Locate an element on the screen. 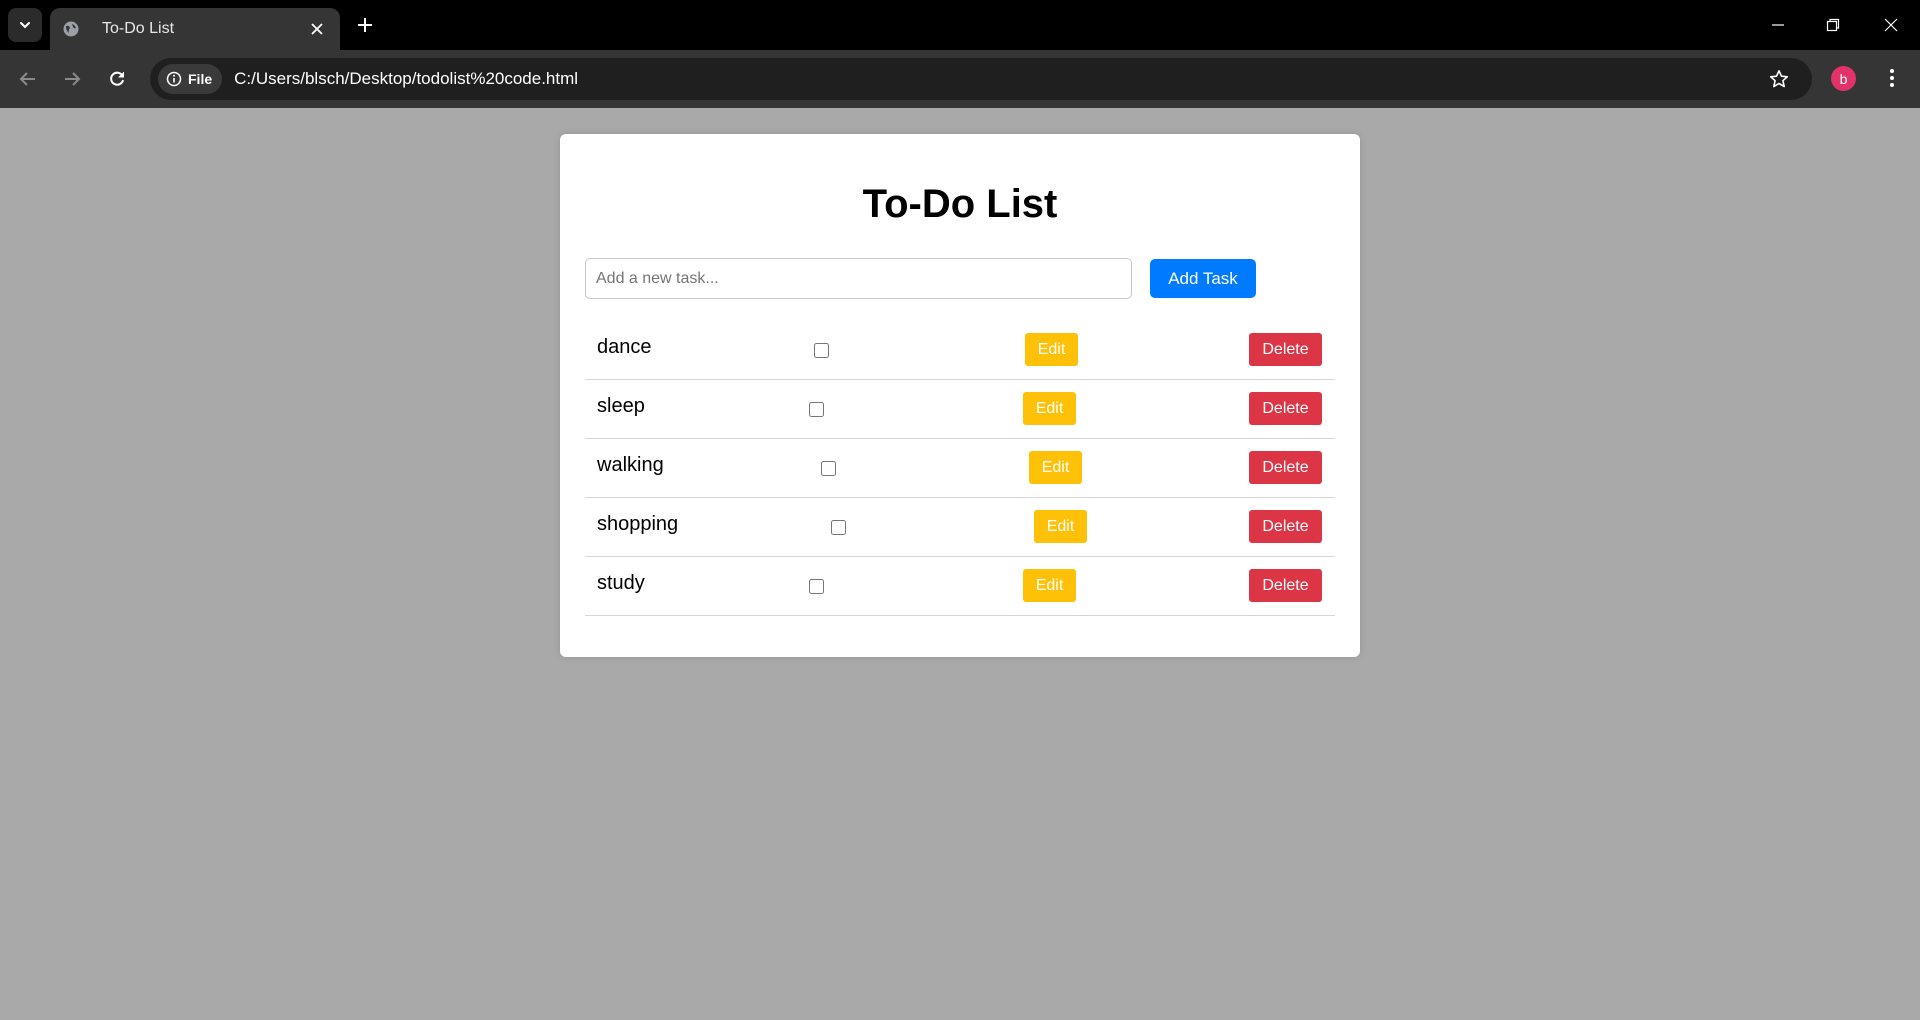 The height and width of the screenshot is (1020, 1920). arrow-left-icon is located at coordinates (27, 79).